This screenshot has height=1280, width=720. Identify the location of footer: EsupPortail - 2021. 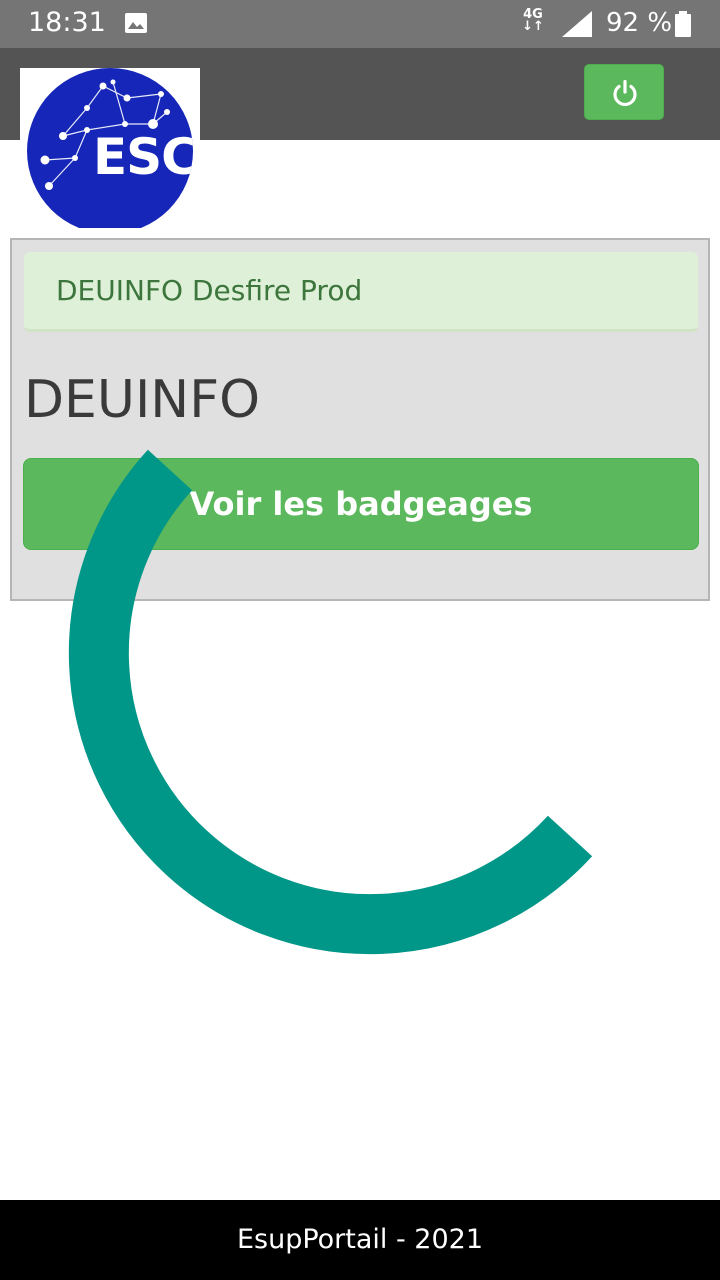
(360, 1240).